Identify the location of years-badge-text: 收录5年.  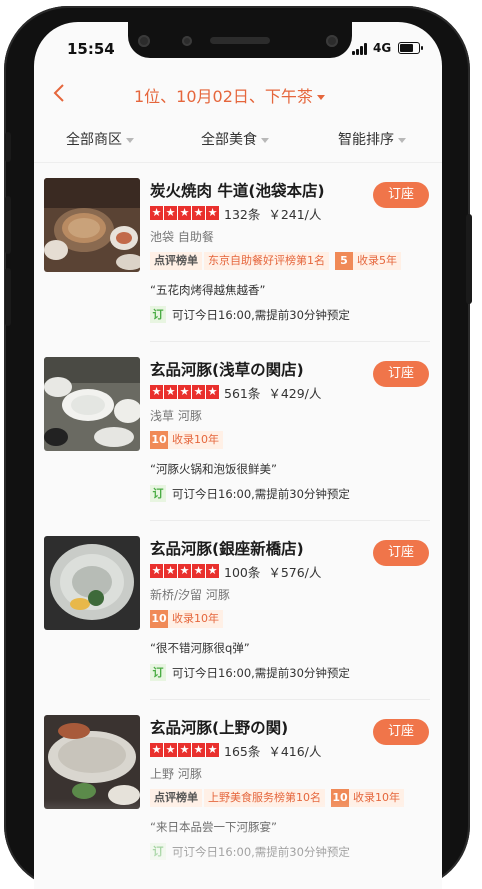
(377, 261).